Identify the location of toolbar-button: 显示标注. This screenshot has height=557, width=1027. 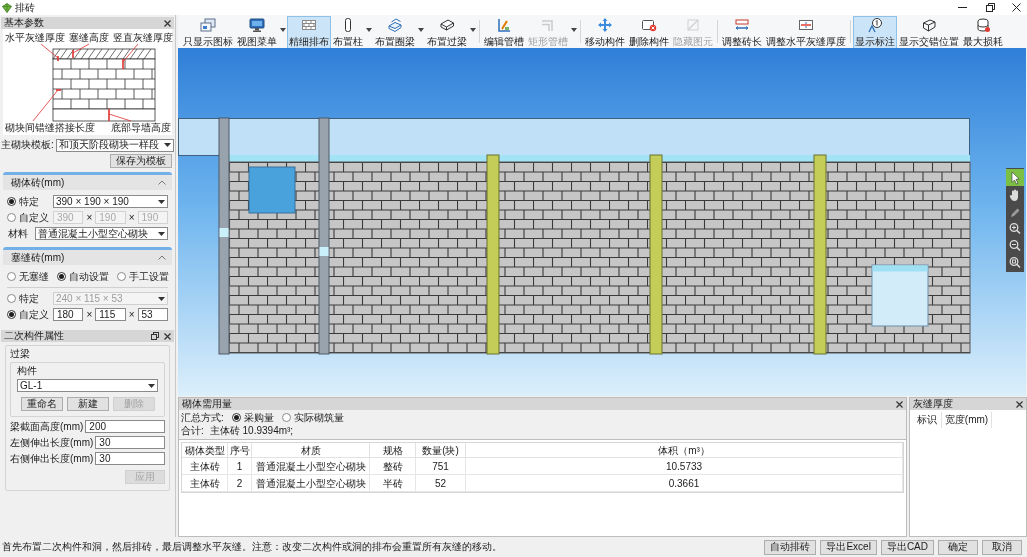
(875, 32).